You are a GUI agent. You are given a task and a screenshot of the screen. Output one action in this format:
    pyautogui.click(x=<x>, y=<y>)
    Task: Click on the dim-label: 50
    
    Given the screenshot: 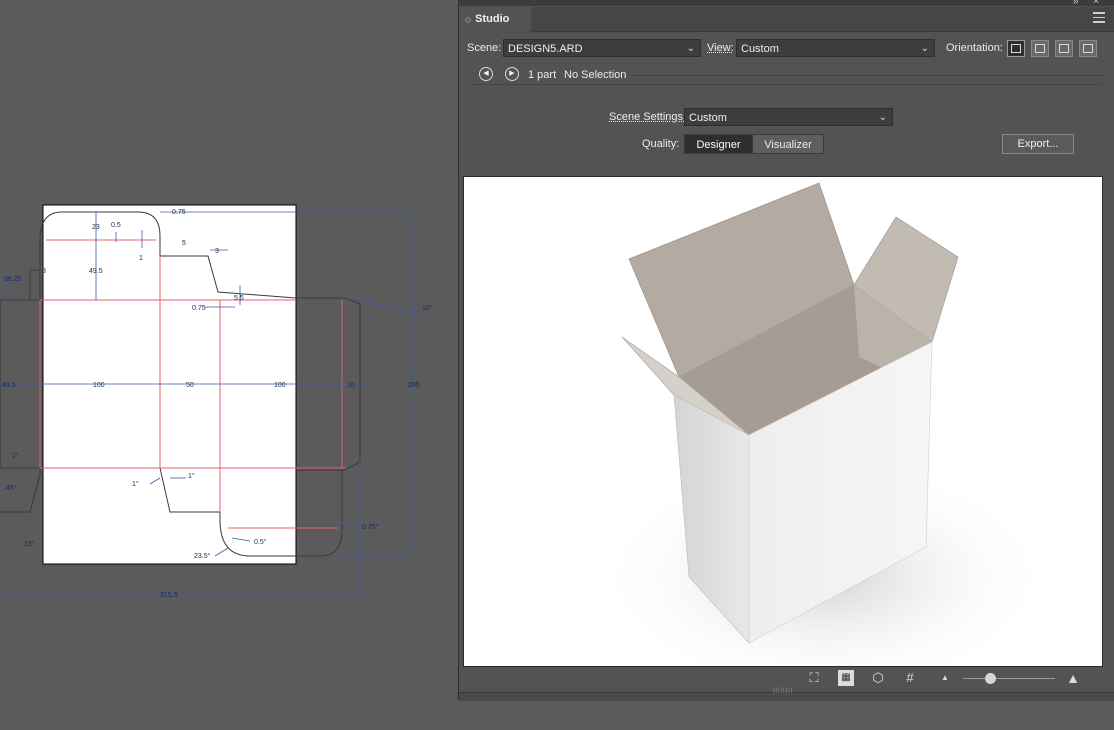 What is the action you would take?
    pyautogui.click(x=190, y=385)
    